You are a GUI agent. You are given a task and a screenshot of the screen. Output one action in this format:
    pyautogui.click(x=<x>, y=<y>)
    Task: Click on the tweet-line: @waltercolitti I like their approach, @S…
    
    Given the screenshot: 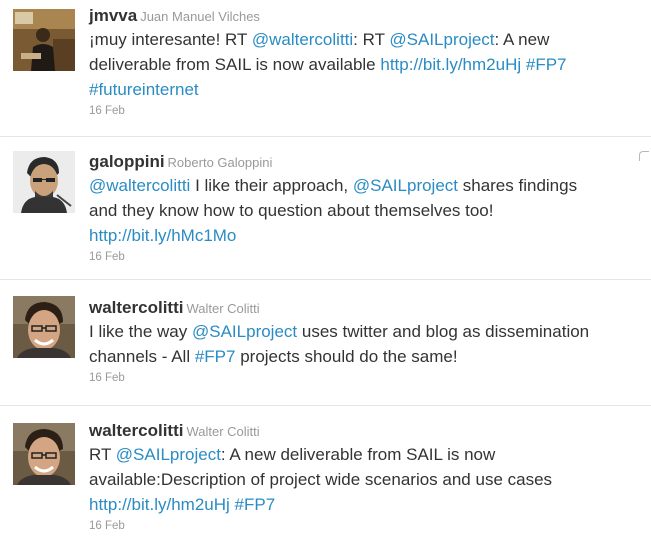 What is the action you would take?
    pyautogui.click(x=370, y=185)
    